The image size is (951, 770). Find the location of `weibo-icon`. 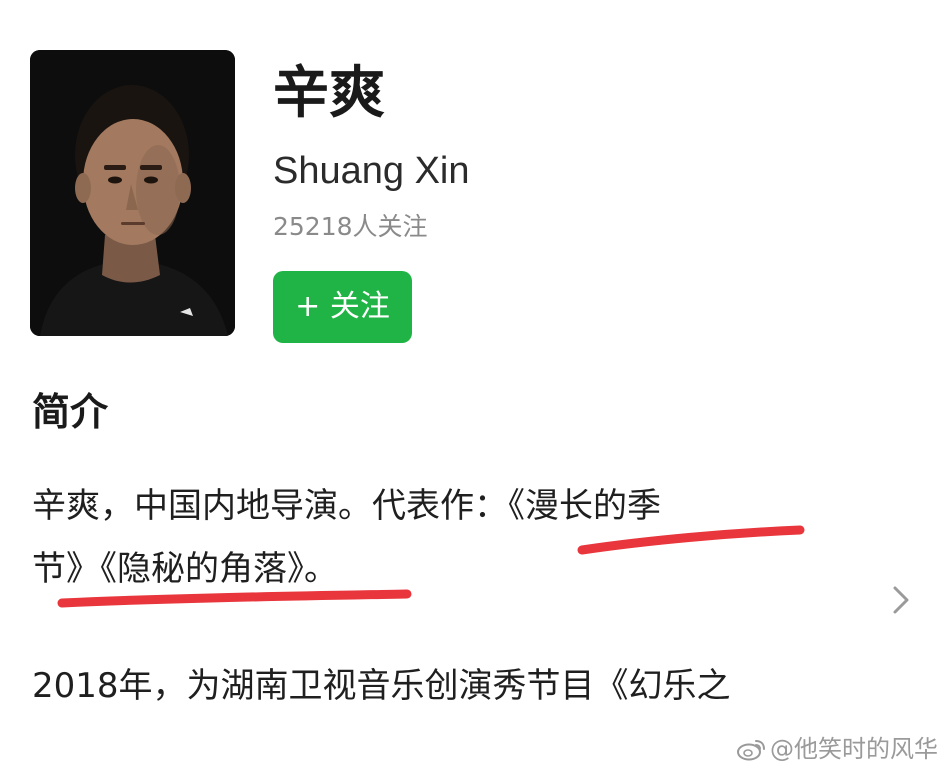

weibo-icon is located at coordinates (751, 752).